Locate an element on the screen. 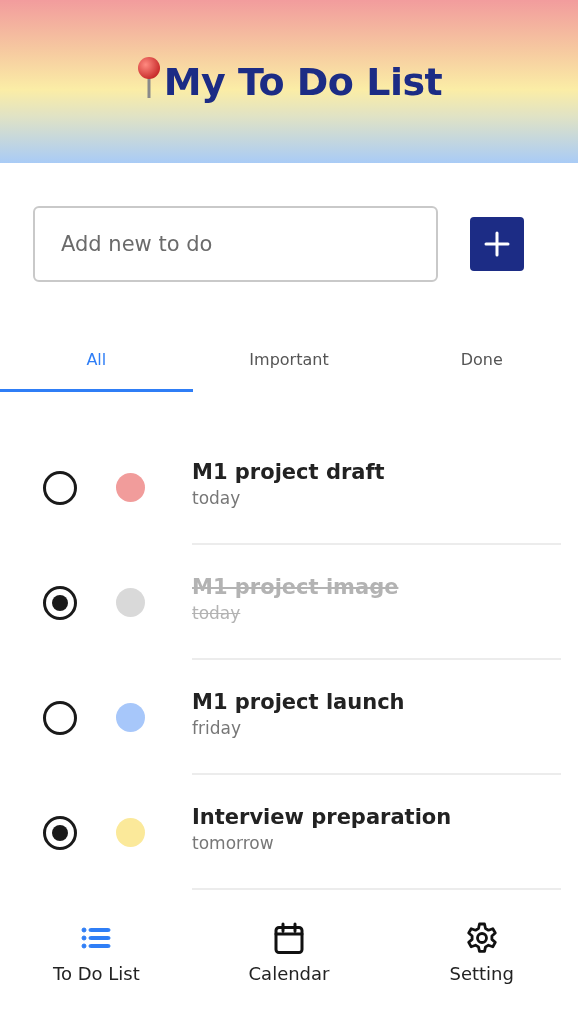 The height and width of the screenshot is (1024, 578). add-button is located at coordinates (497, 244).